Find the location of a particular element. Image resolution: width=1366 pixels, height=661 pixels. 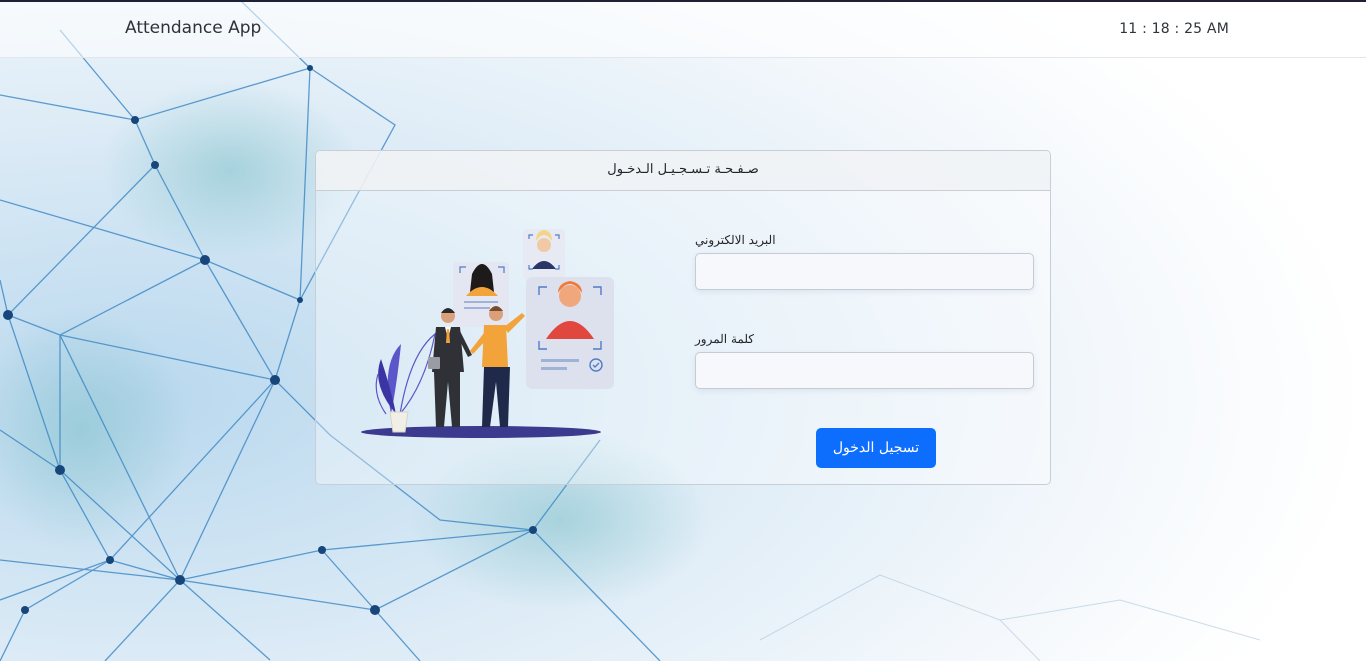

email-field is located at coordinates (864, 271).